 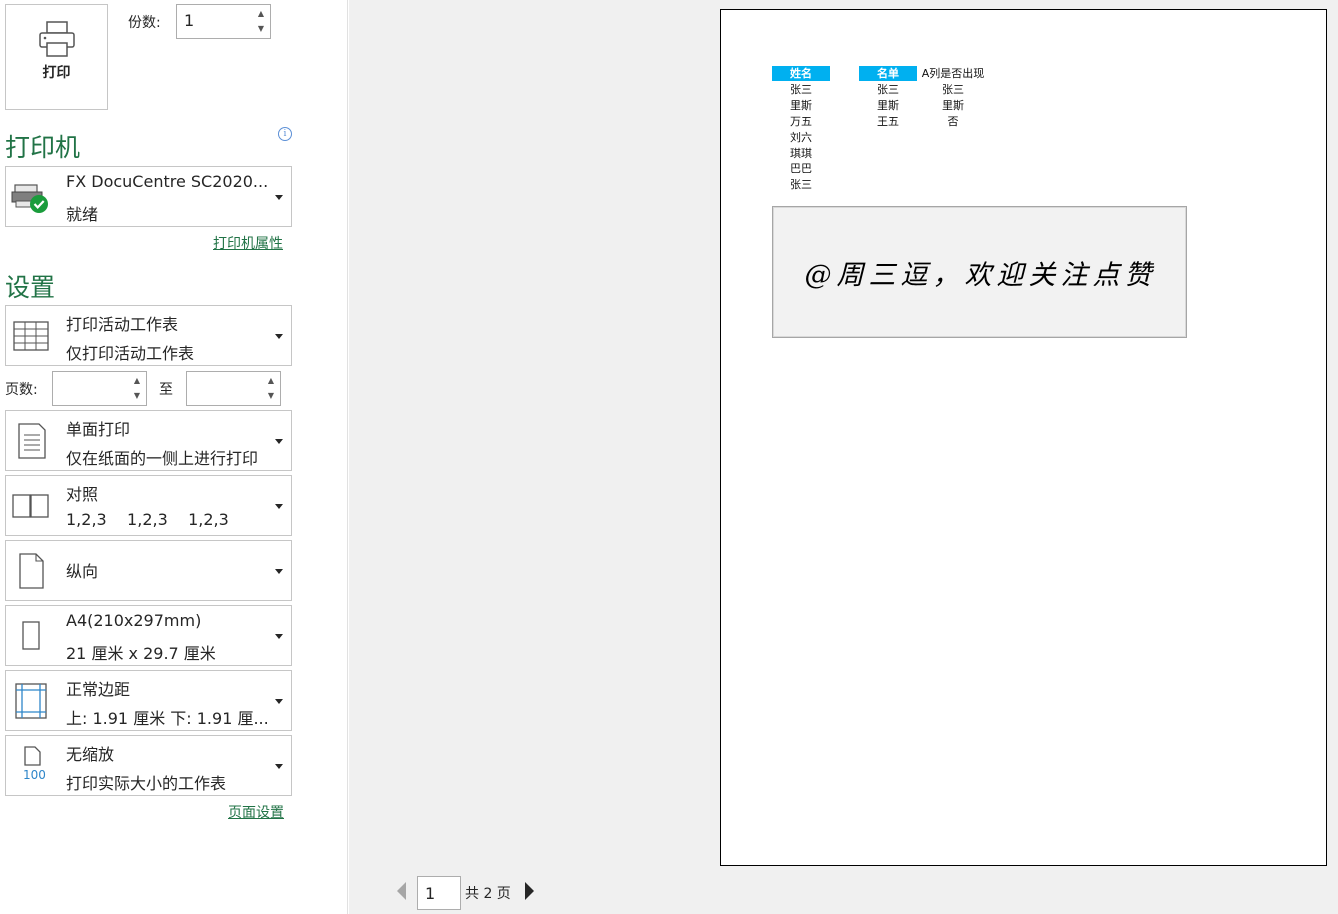 I want to click on table-cell: 巴巴, so click(x=801, y=168).